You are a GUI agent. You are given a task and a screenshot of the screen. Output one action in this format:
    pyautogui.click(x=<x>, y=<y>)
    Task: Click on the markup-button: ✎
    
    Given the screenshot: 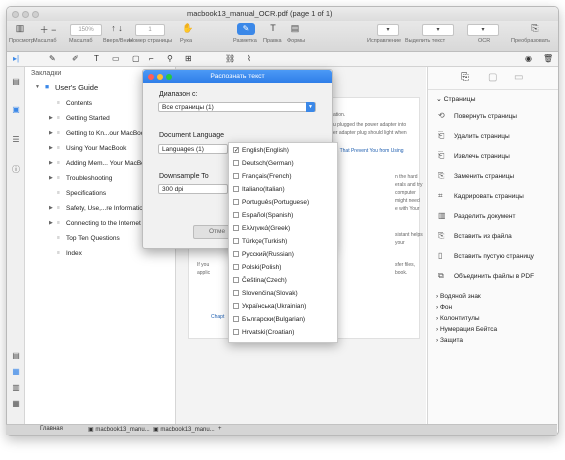 What is the action you would take?
    pyautogui.click(x=246, y=29)
    